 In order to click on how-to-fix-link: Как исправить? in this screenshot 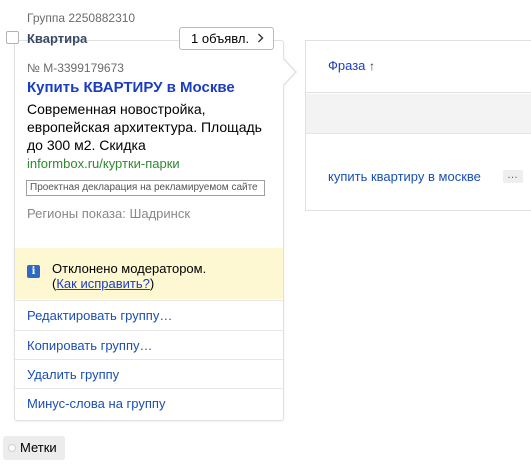, I will do `click(103, 283)`.